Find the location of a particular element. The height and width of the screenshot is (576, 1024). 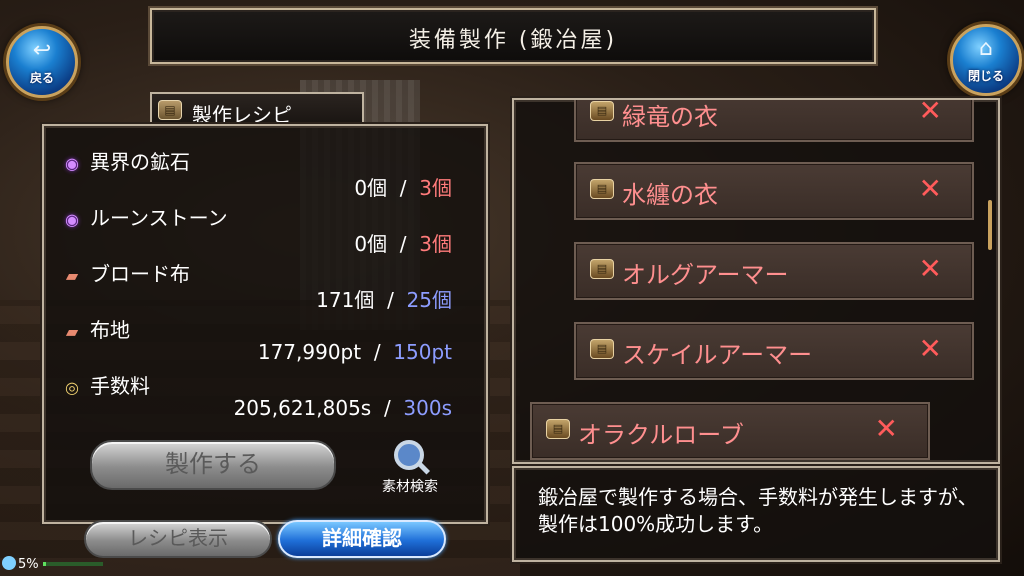

list-item-selected: ▤ オラクルローブ ✕ is located at coordinates (730, 431).